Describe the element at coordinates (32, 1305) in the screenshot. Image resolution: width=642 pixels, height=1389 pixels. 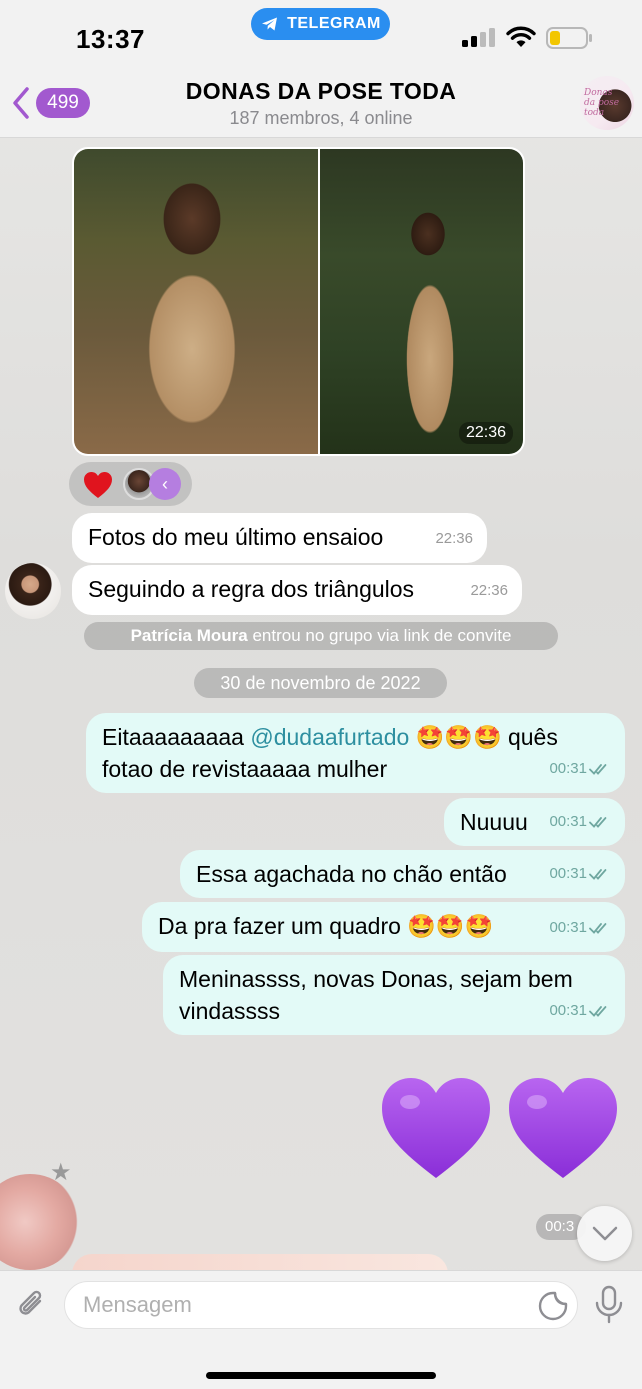
I see `paperclip-icon` at that location.